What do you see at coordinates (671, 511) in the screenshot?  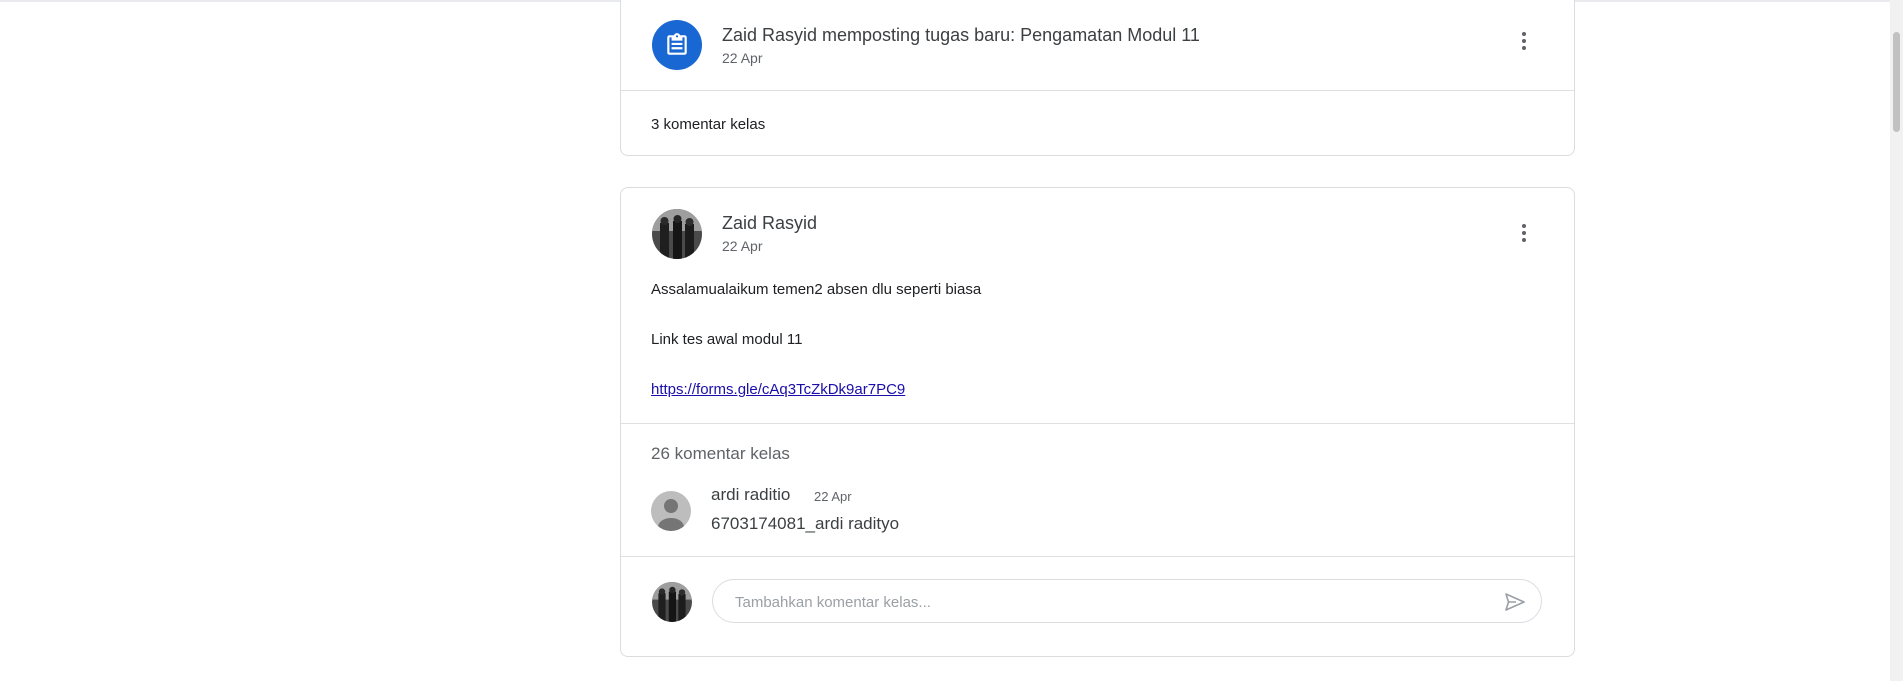 I see `default-avatar-icon` at bounding box center [671, 511].